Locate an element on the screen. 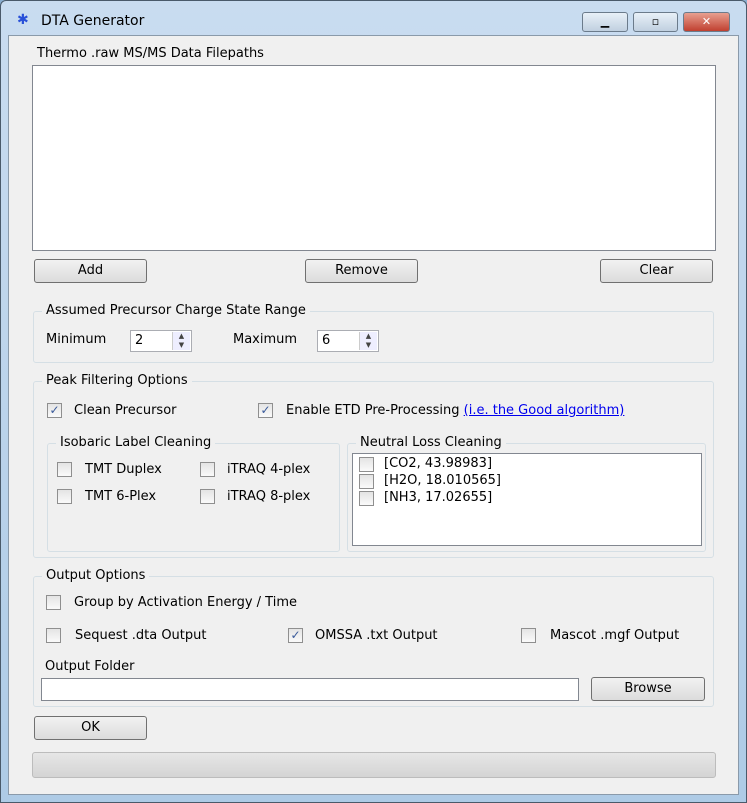 This screenshot has height=803, width=747. clean-precursor-label: Clean Precursor is located at coordinates (125, 410).